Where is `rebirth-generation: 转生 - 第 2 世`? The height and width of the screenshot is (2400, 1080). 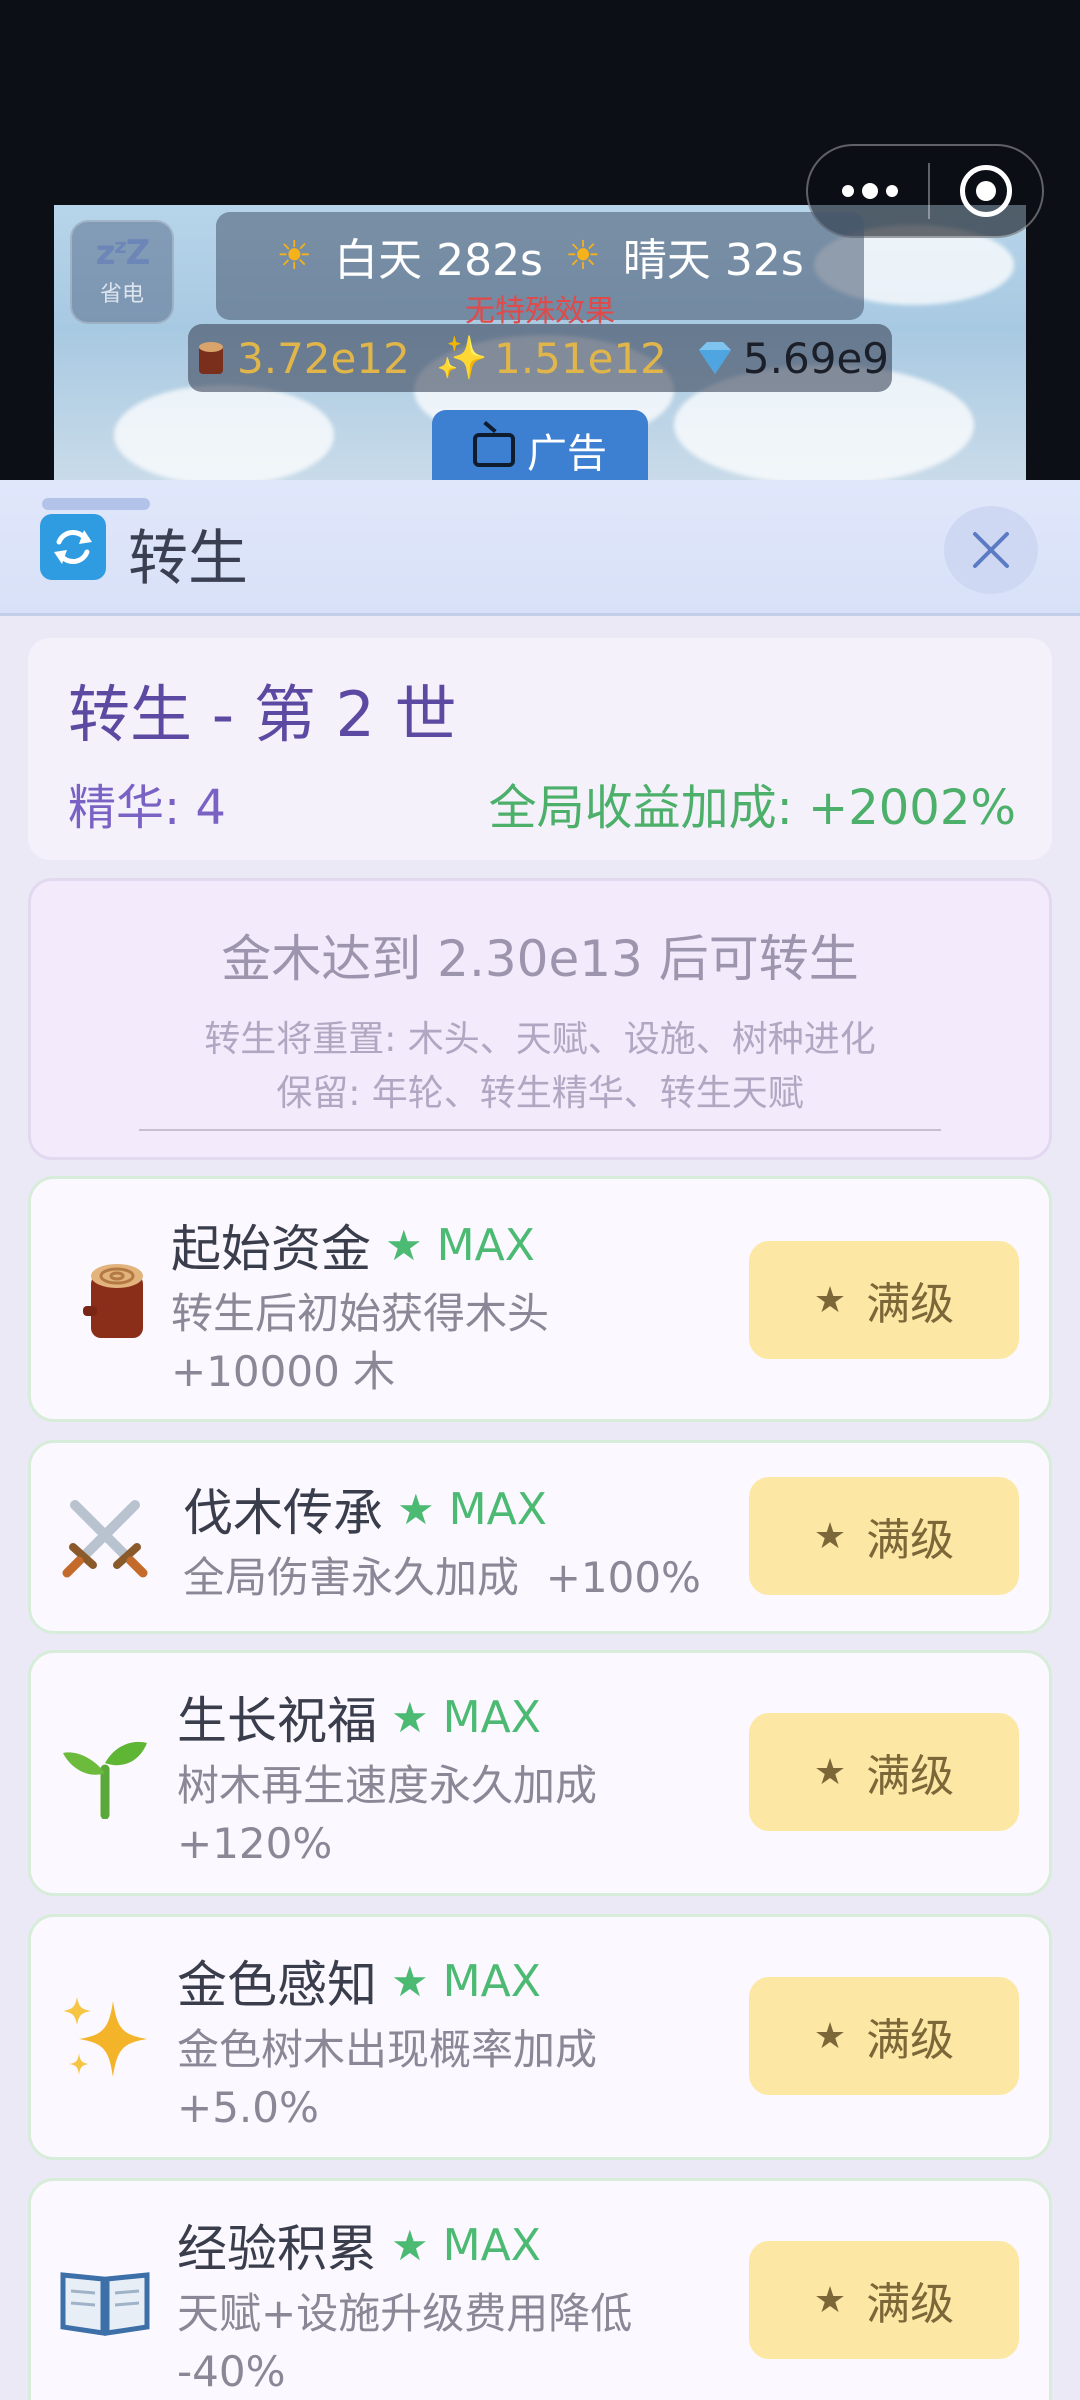
rebirth-generation: 转生 - 第 2 世 is located at coordinates (262, 714).